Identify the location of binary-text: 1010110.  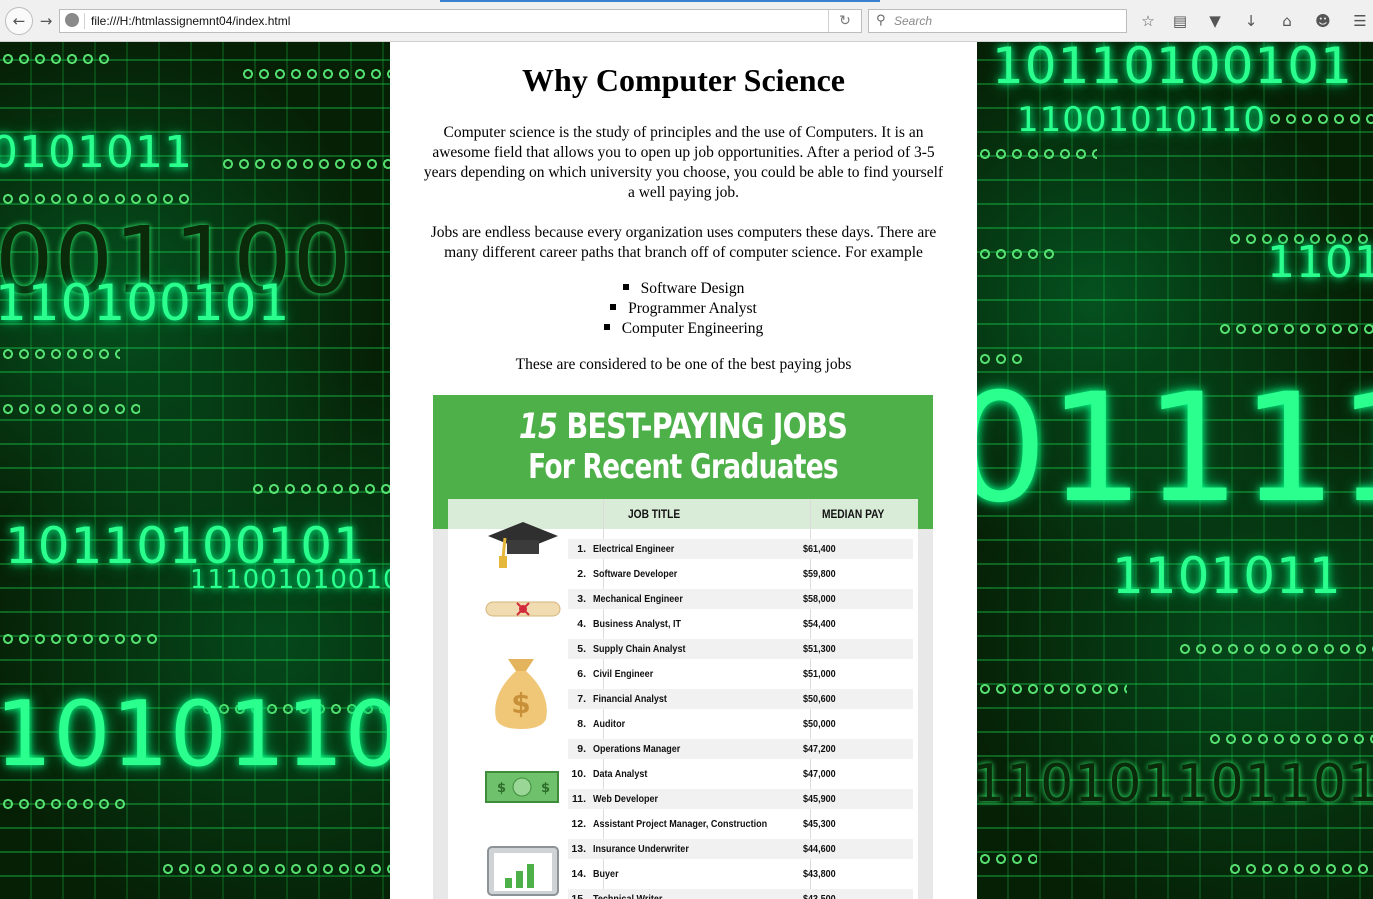
(195, 734).